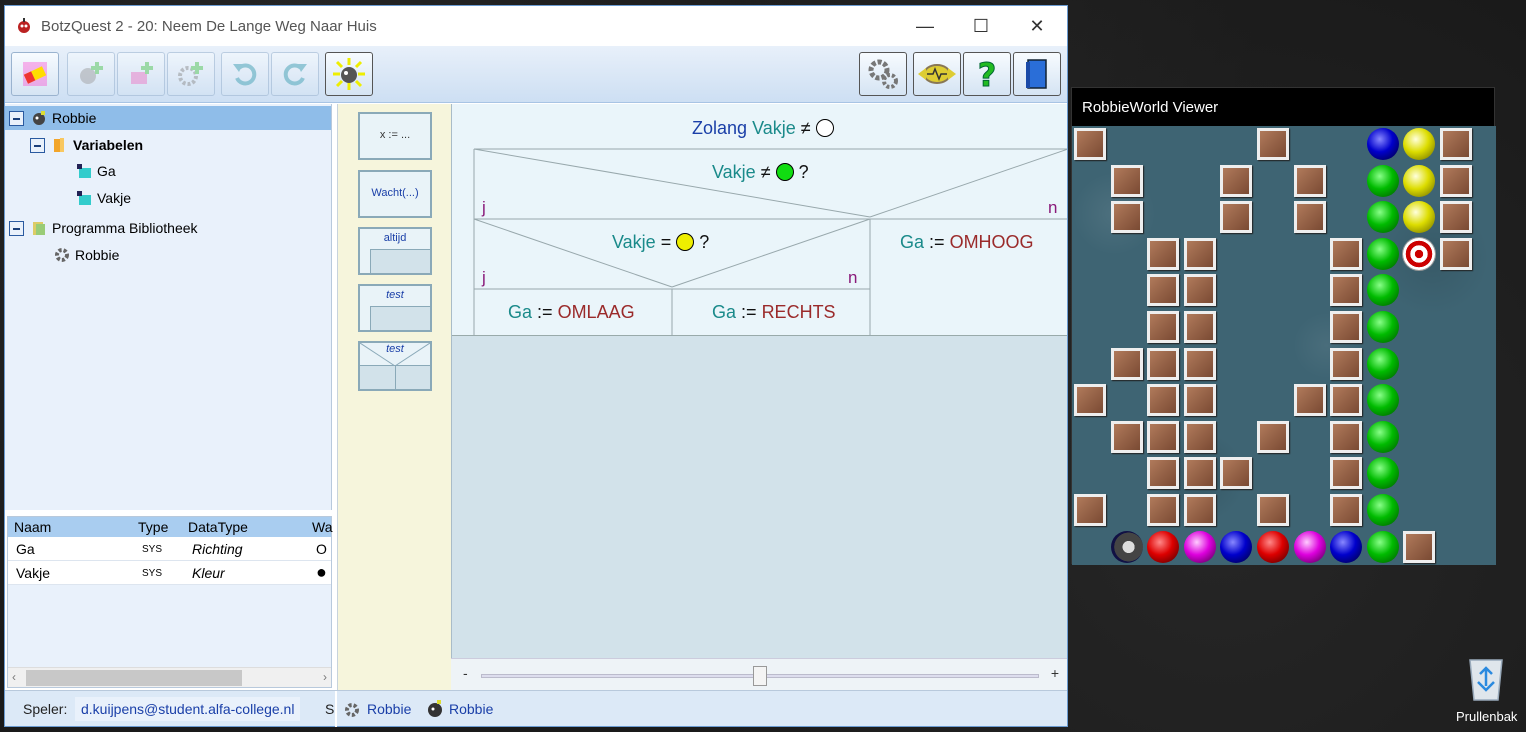 This screenshot has height=732, width=1526. Describe the element at coordinates (465, 673) in the screenshot. I see `zoom-out-button: -` at that location.